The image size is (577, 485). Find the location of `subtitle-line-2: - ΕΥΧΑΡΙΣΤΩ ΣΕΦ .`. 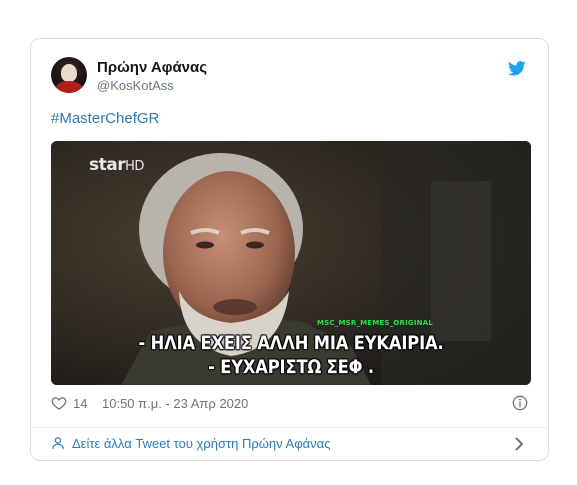

subtitle-line-2: - ΕΥΧΑΡΙΣΤΩ ΣΕΦ . is located at coordinates (291, 367).